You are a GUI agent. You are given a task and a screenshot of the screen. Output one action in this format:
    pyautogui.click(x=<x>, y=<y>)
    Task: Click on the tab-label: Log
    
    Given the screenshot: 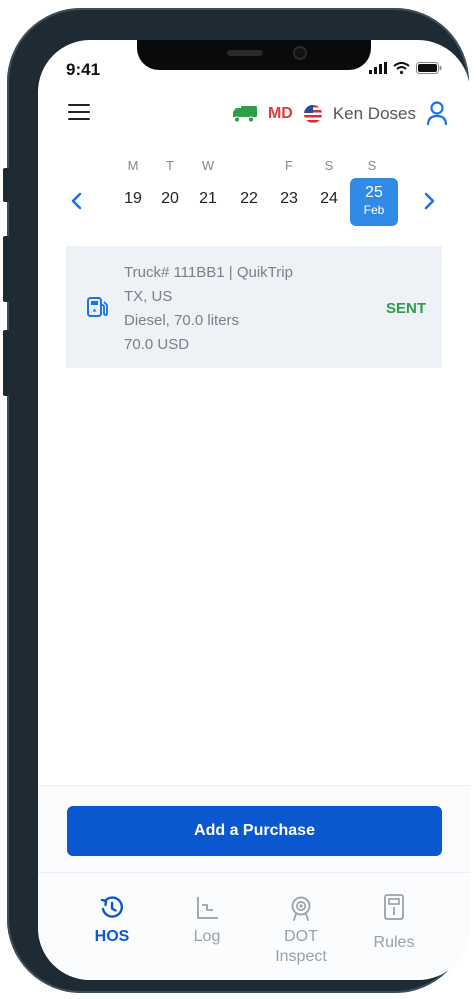 What is the action you would take?
    pyautogui.click(x=207, y=936)
    